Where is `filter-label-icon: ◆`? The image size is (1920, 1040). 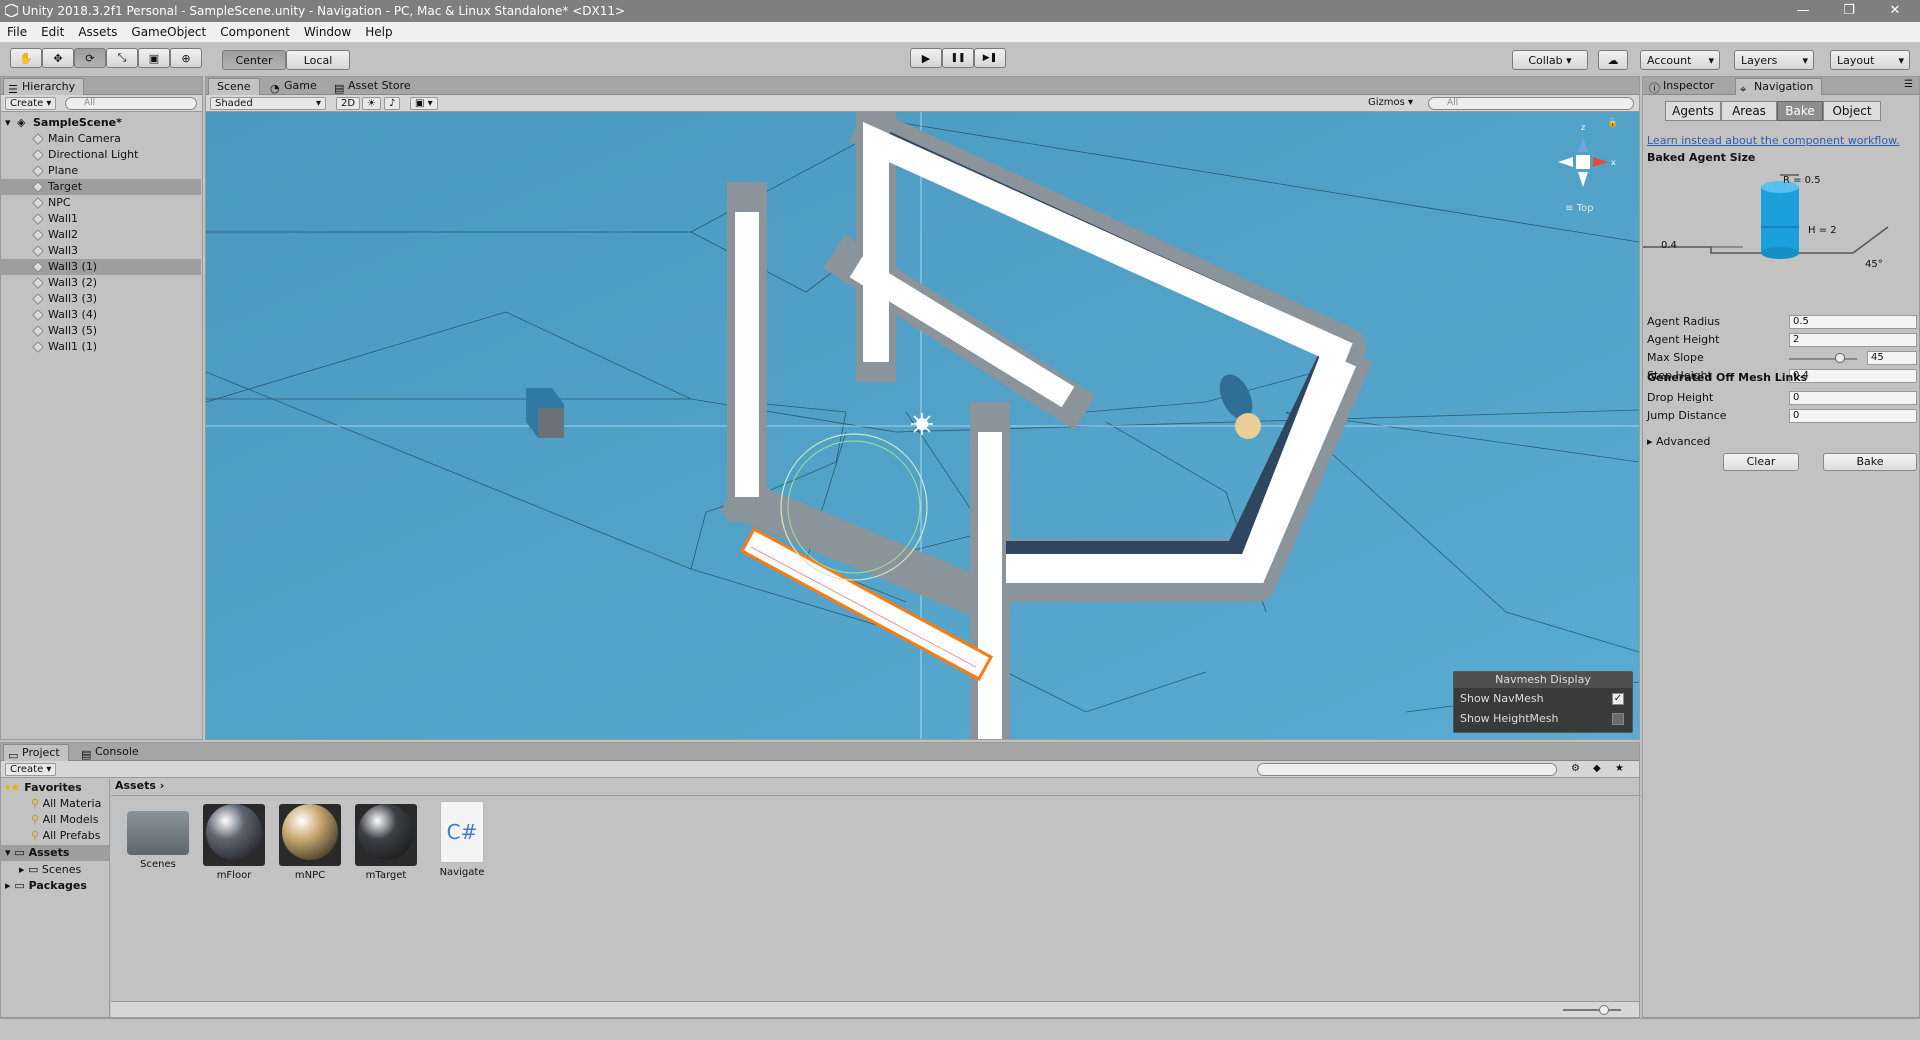 filter-label-icon: ◆ is located at coordinates (1597, 768).